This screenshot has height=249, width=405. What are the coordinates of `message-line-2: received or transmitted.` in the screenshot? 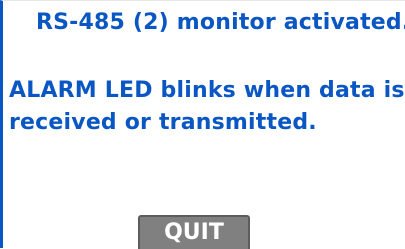 It's located at (163, 122).